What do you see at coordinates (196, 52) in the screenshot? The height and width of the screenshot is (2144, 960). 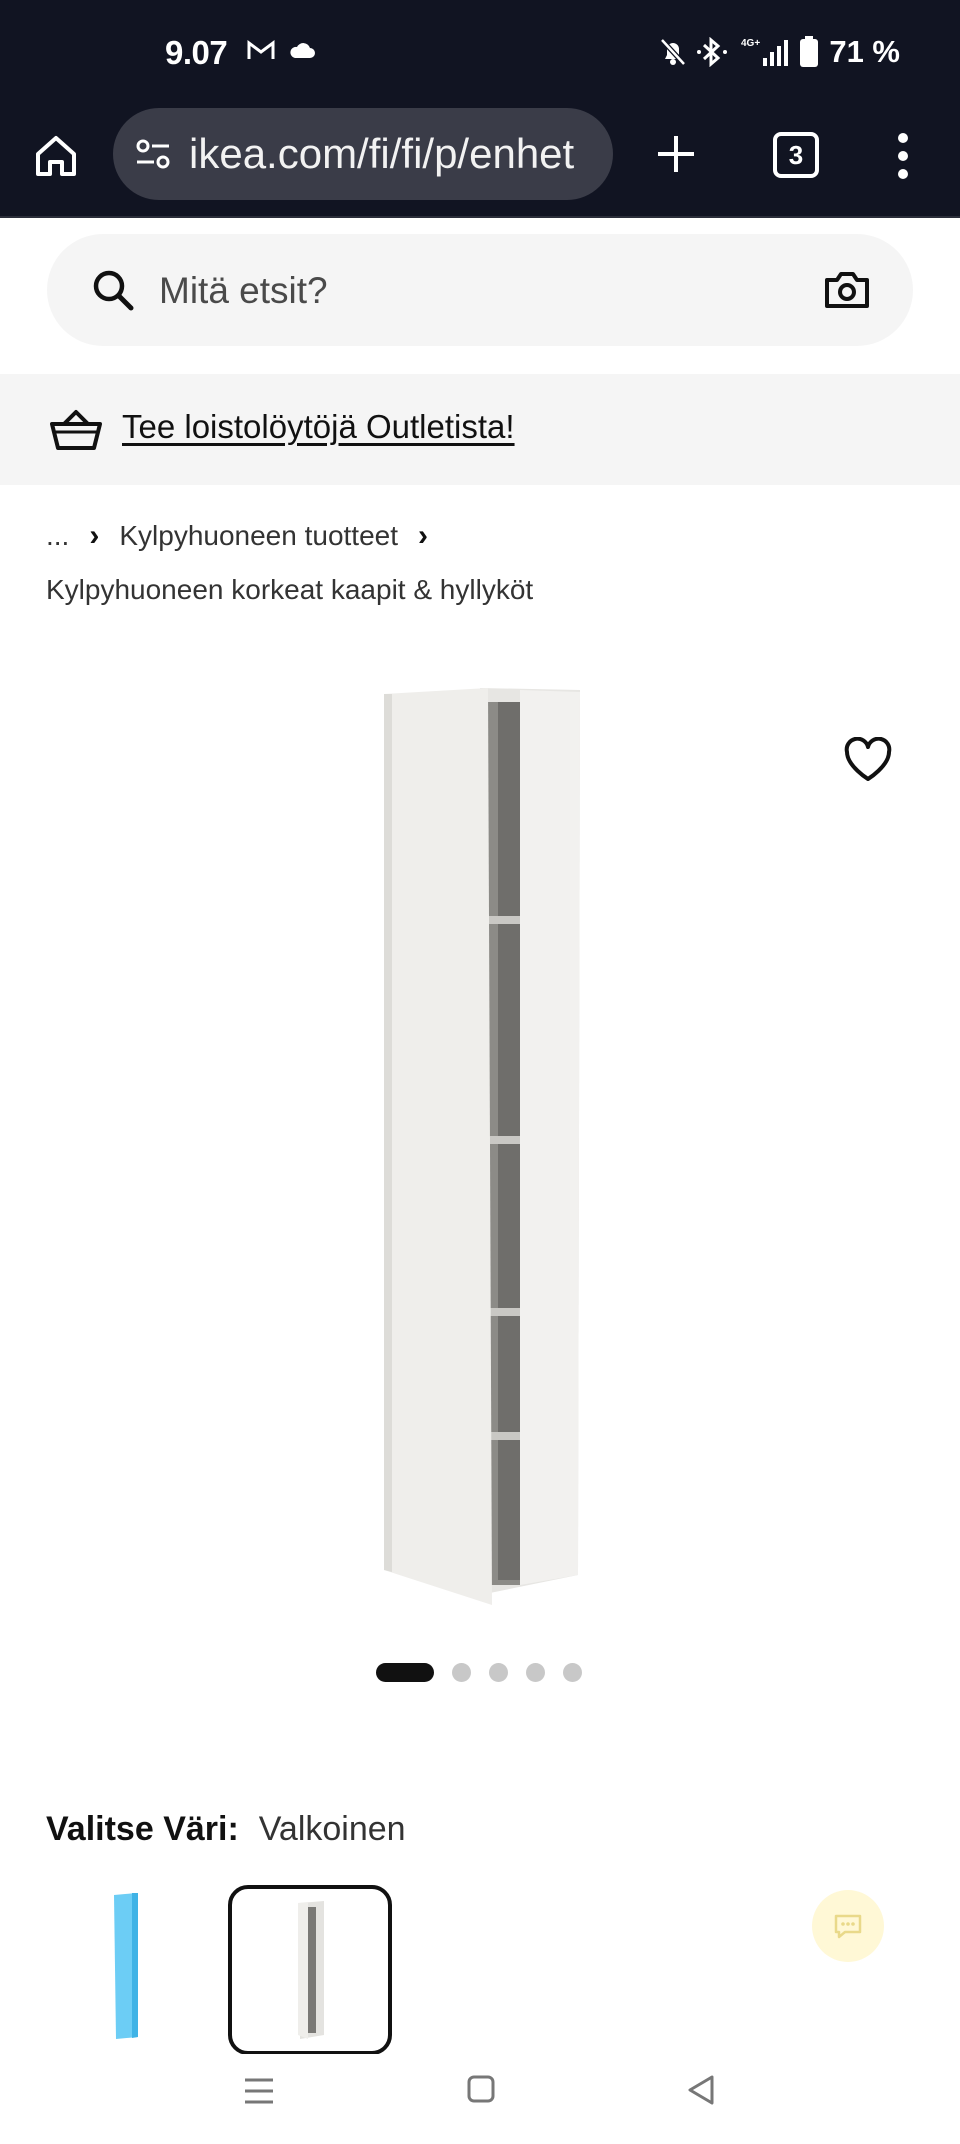 I see `status-time: 9.07` at bounding box center [196, 52].